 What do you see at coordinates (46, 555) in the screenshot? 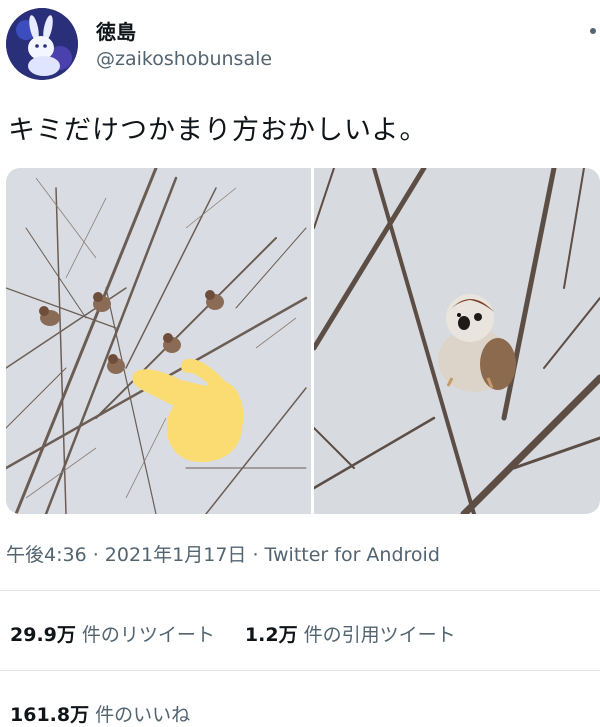
I see `tweet-time: 午後4:36` at bounding box center [46, 555].